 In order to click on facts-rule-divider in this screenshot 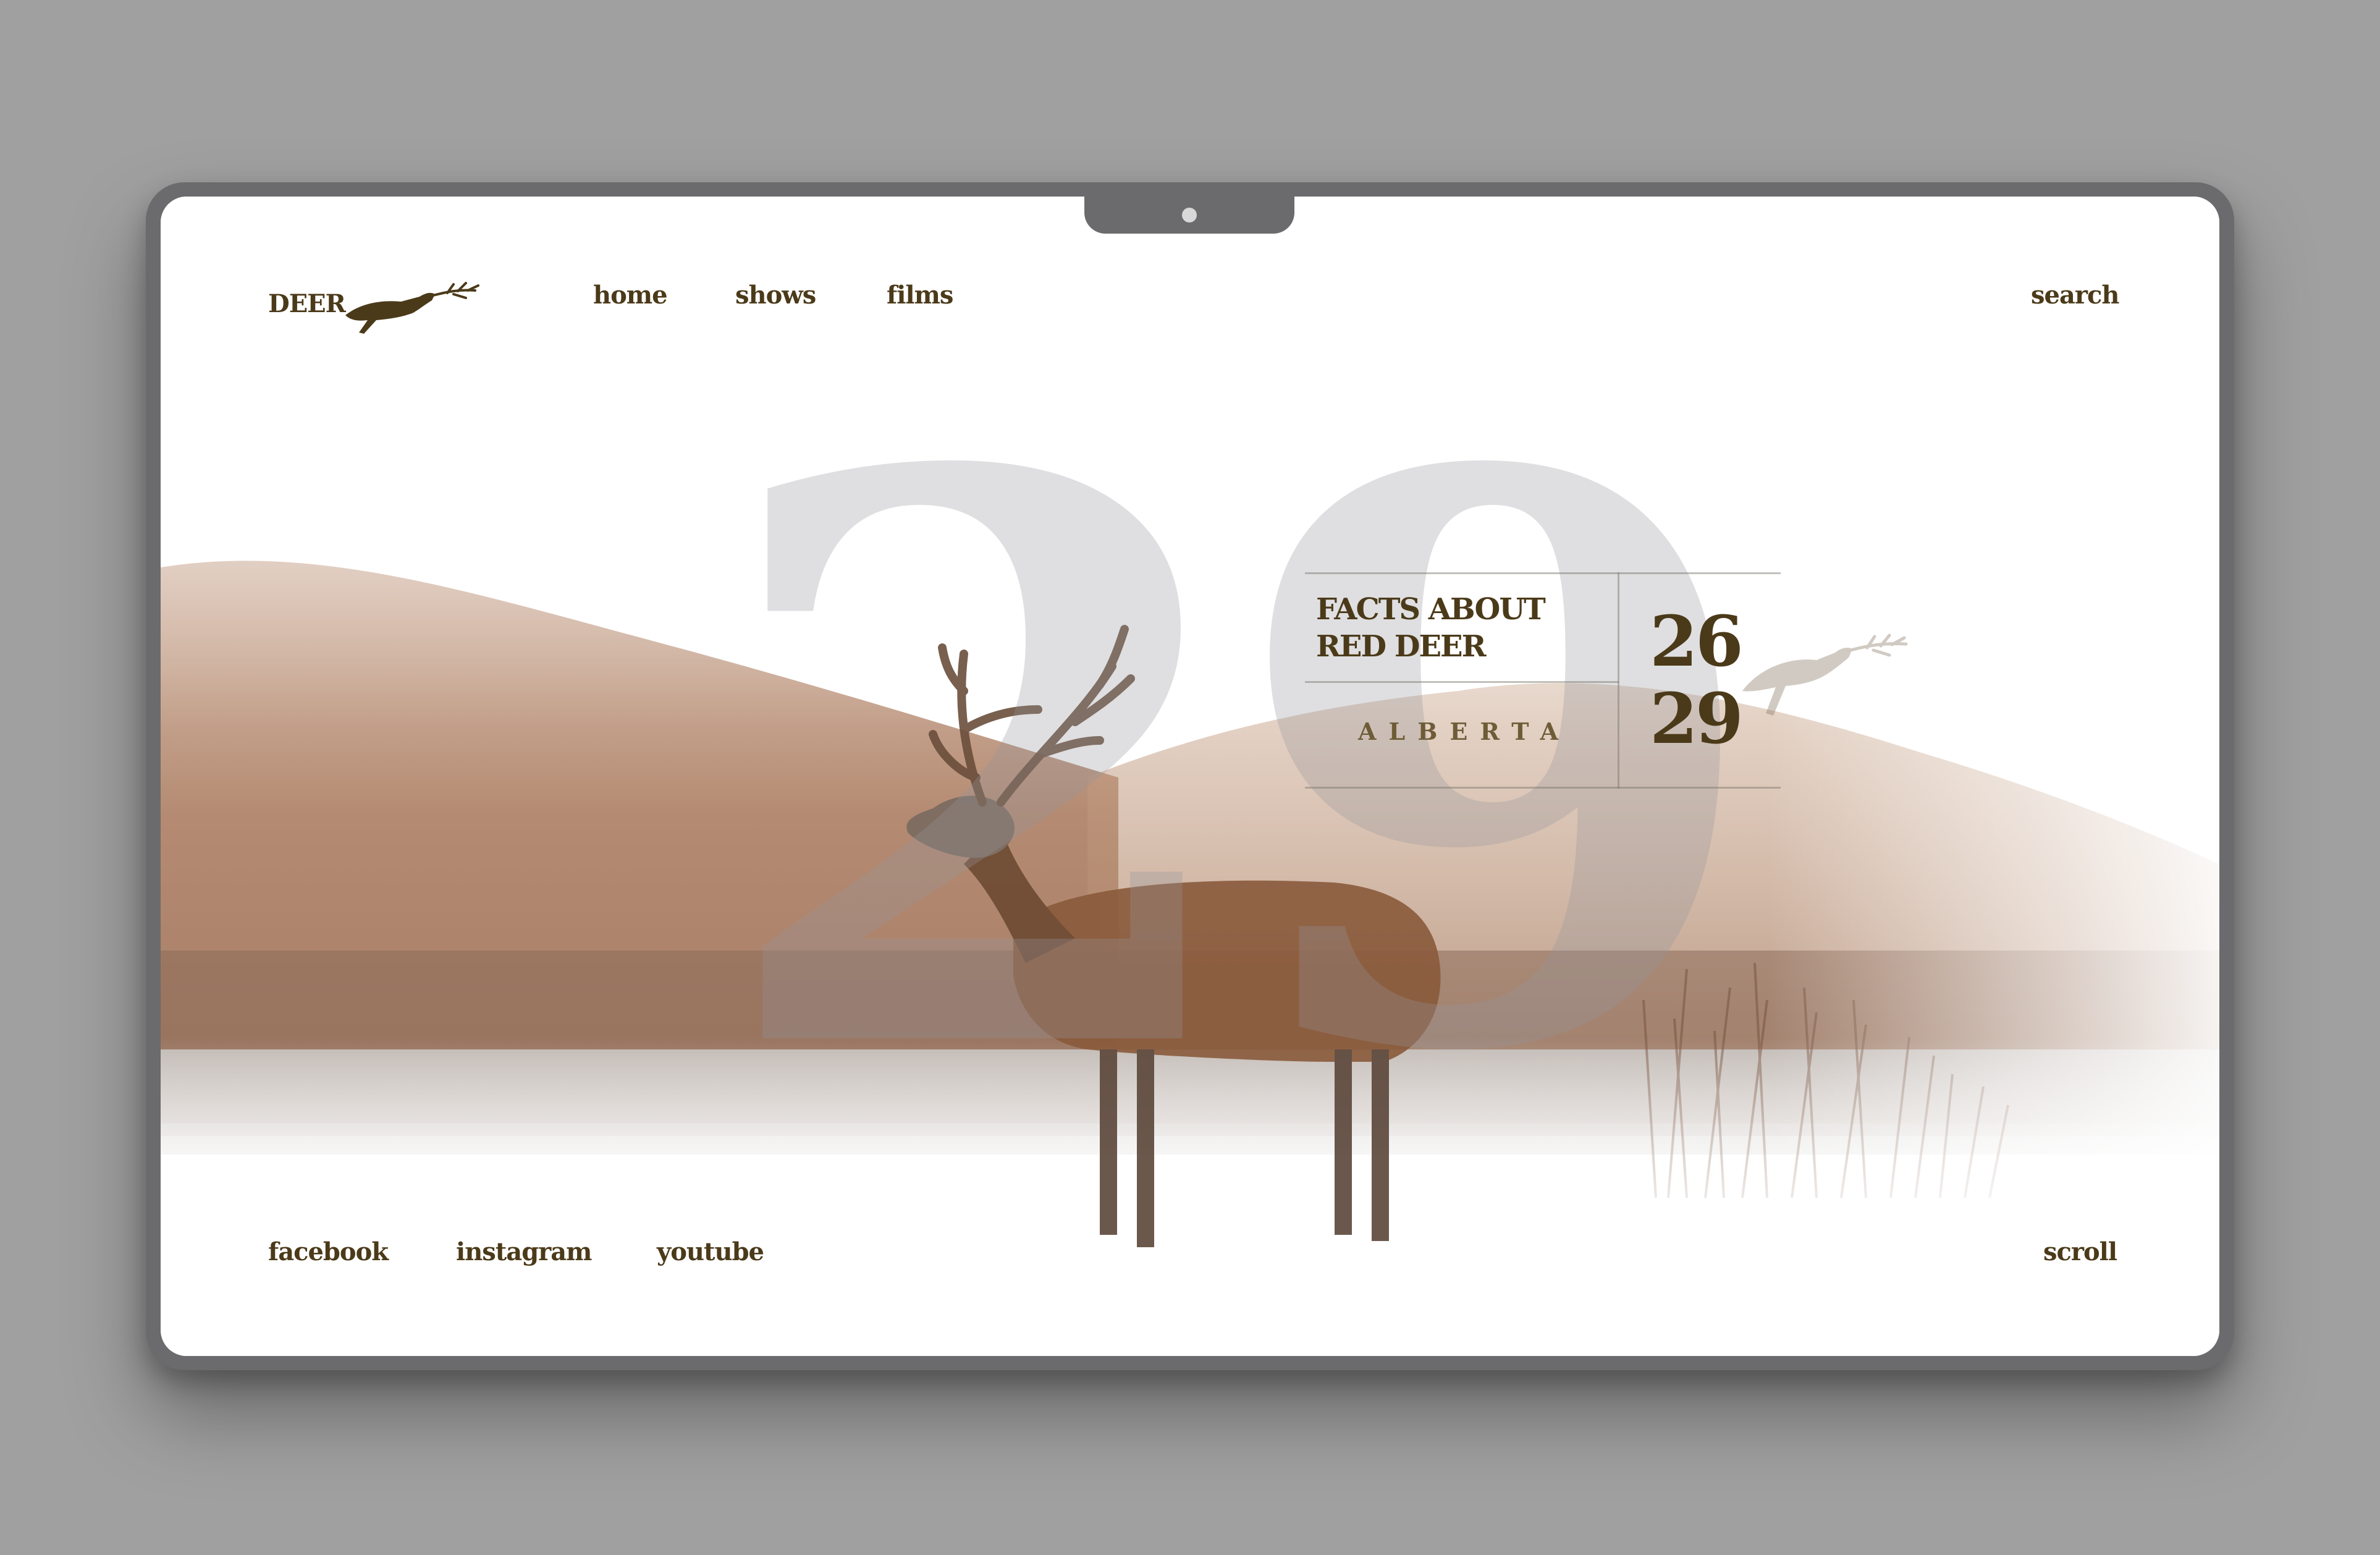, I will do `click(1619, 681)`.